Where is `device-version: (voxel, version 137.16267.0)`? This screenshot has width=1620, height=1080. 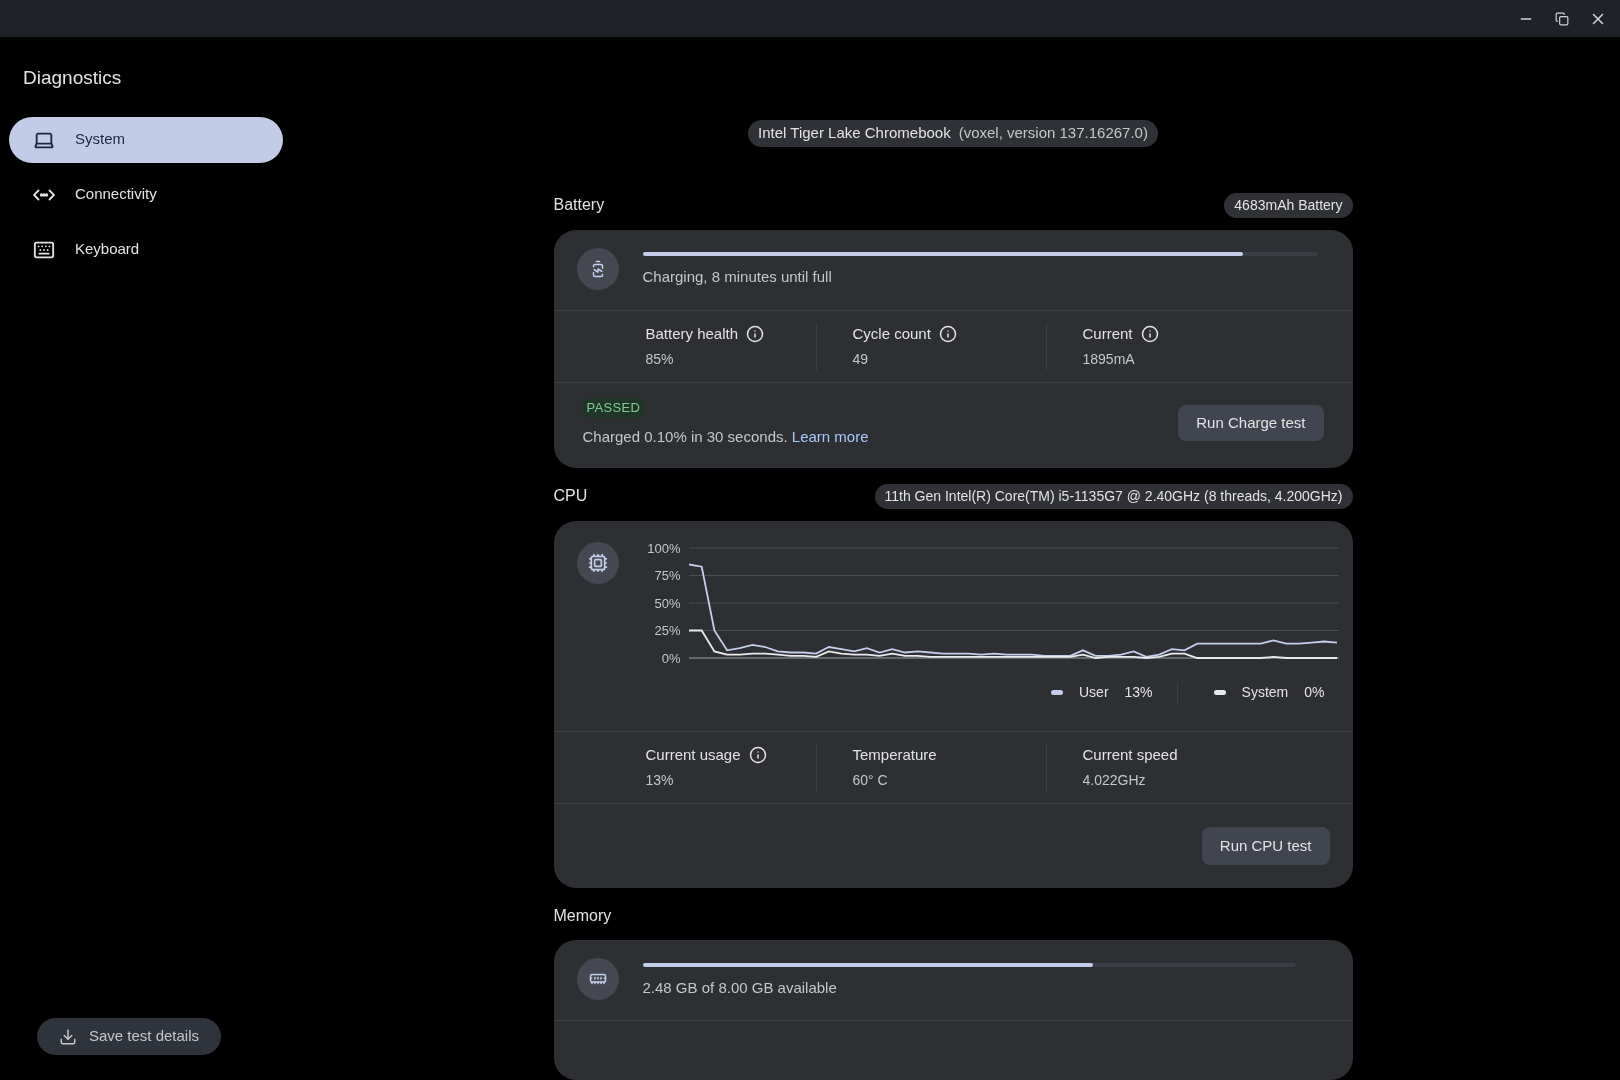 device-version: (voxel, version 137.16267.0) is located at coordinates (1053, 133).